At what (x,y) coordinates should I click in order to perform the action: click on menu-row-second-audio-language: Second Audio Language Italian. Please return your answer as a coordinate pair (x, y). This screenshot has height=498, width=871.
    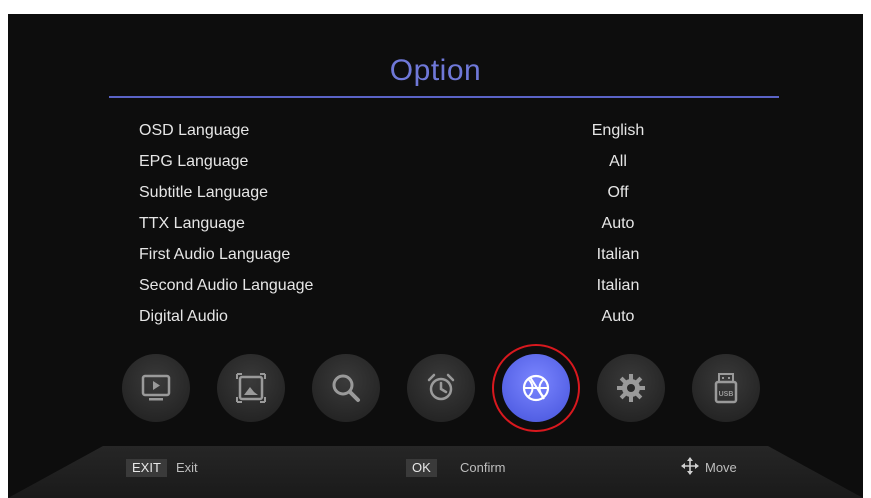
    Looking at the image, I should click on (435, 286).